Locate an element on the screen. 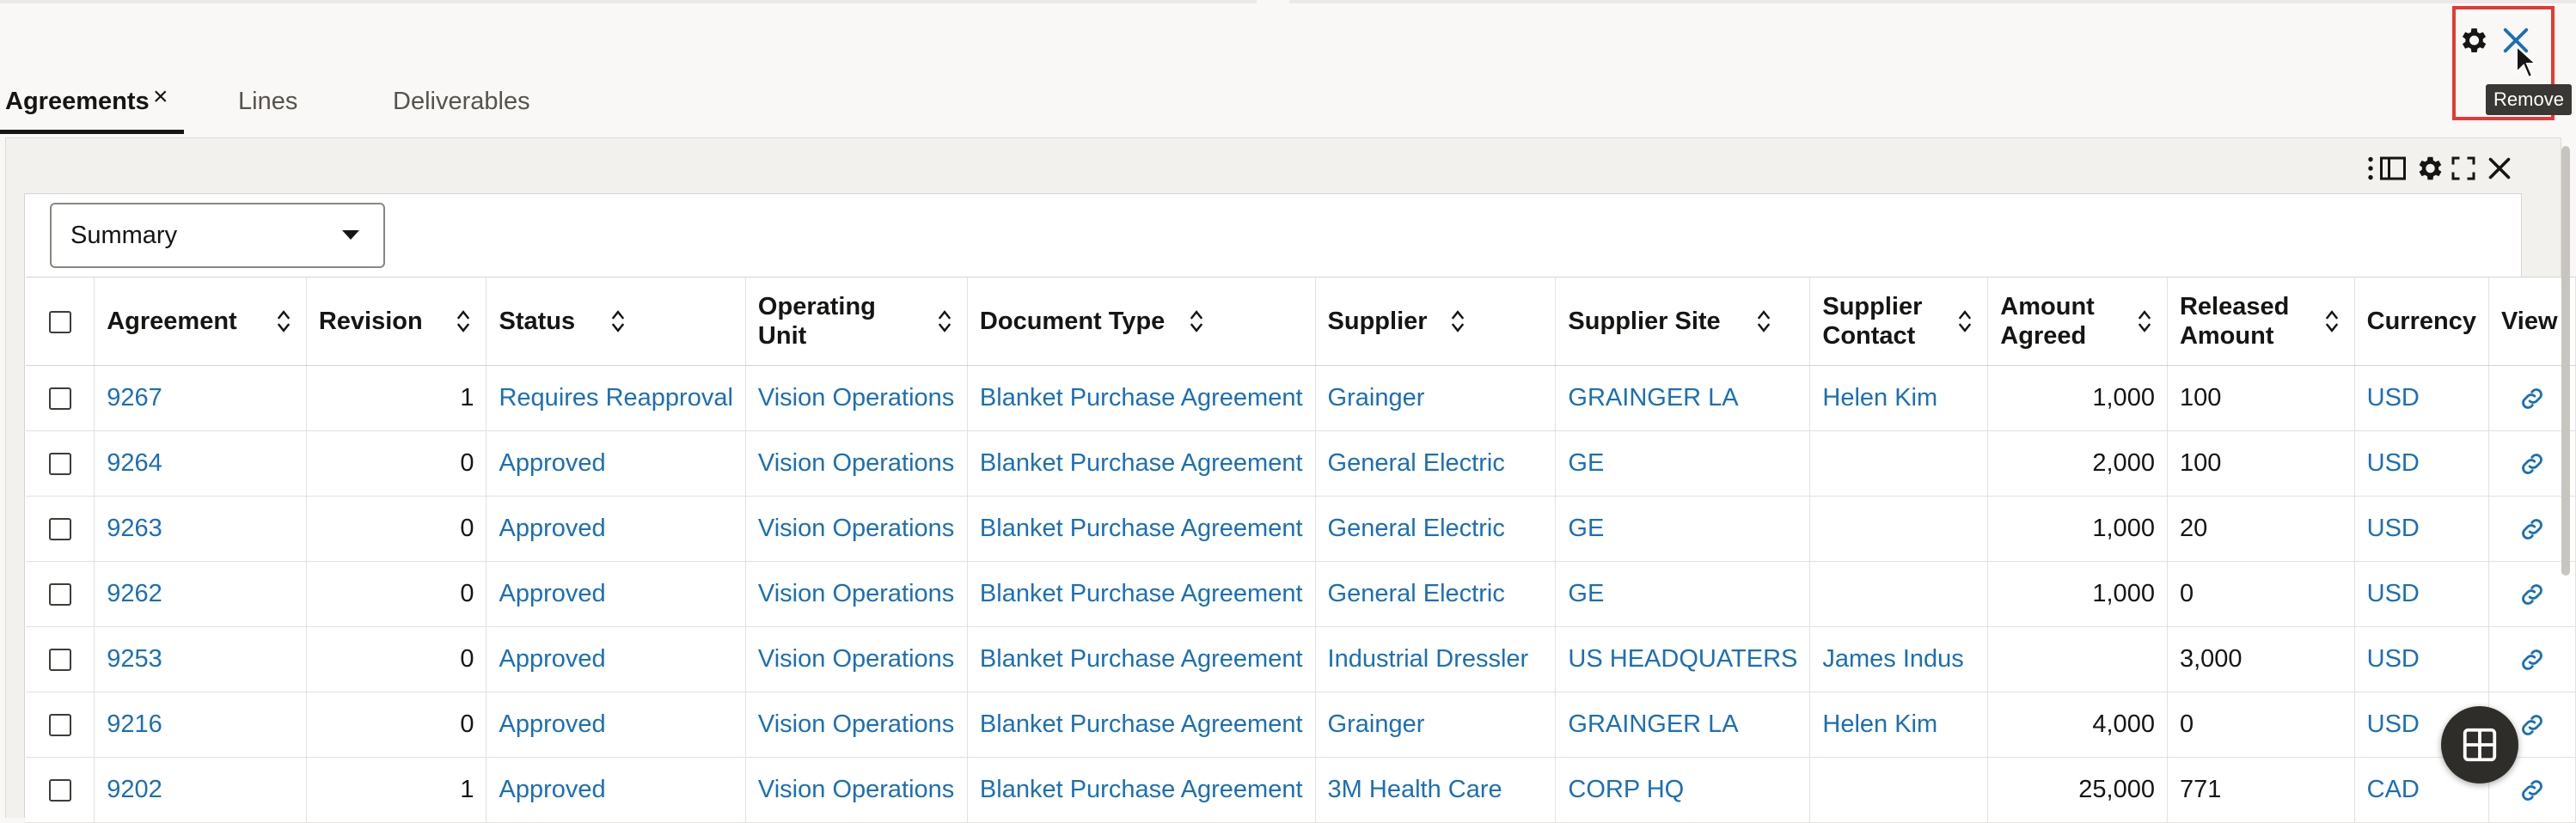 The image size is (2576, 823). agreement-link: 9267 is located at coordinates (134, 398).